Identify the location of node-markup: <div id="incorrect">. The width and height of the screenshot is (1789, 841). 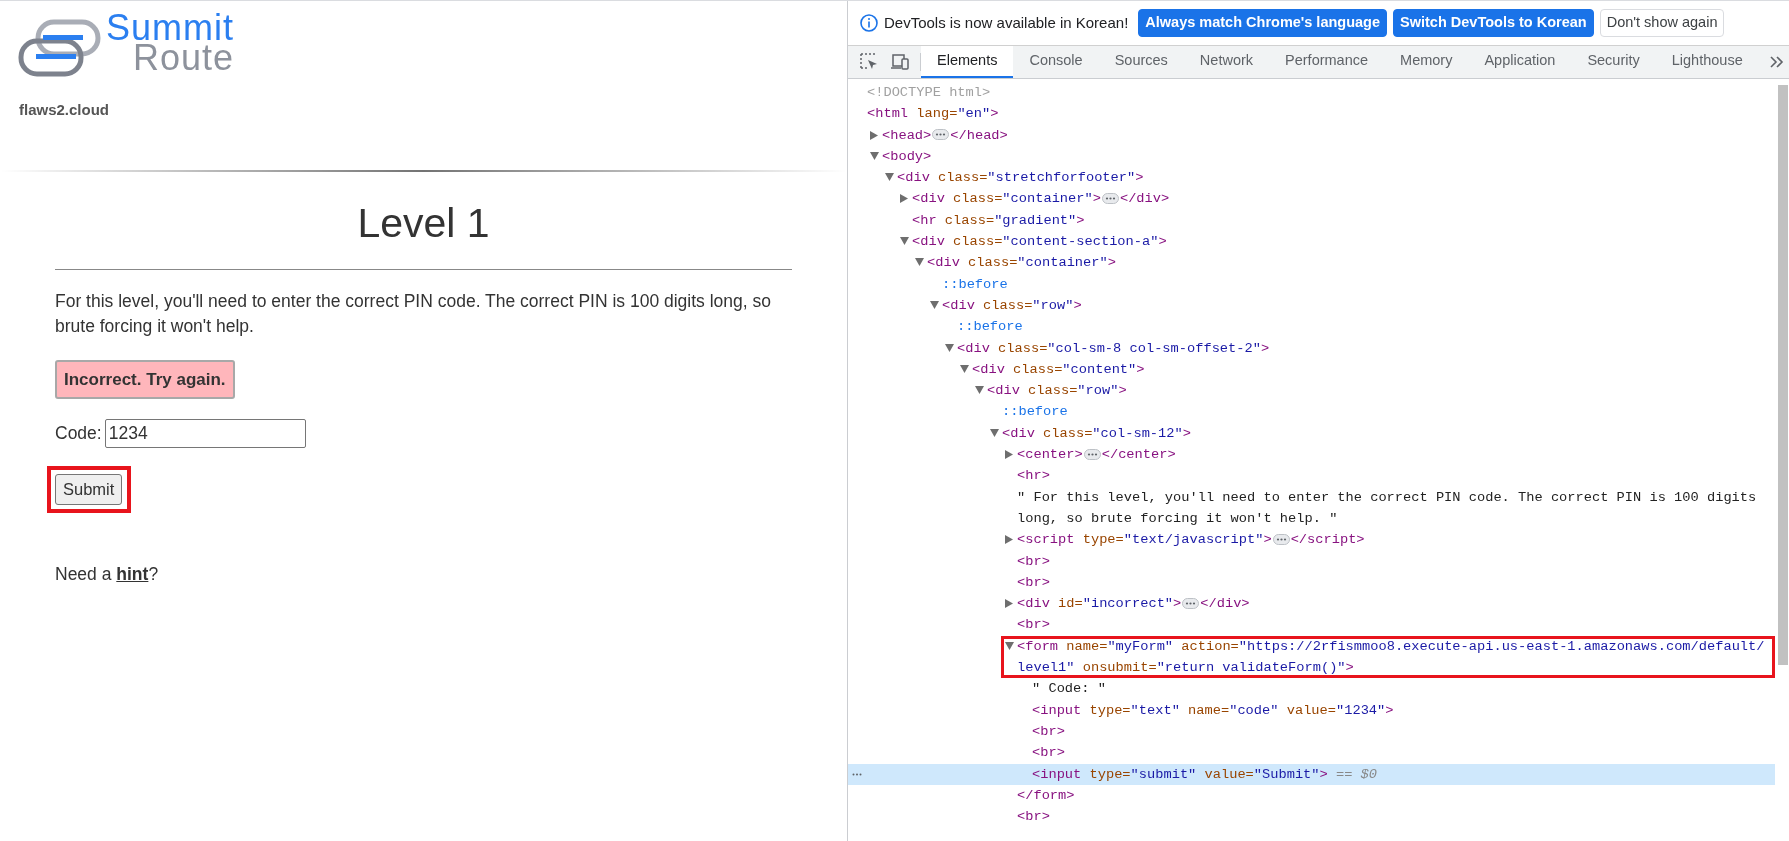
(1099, 604).